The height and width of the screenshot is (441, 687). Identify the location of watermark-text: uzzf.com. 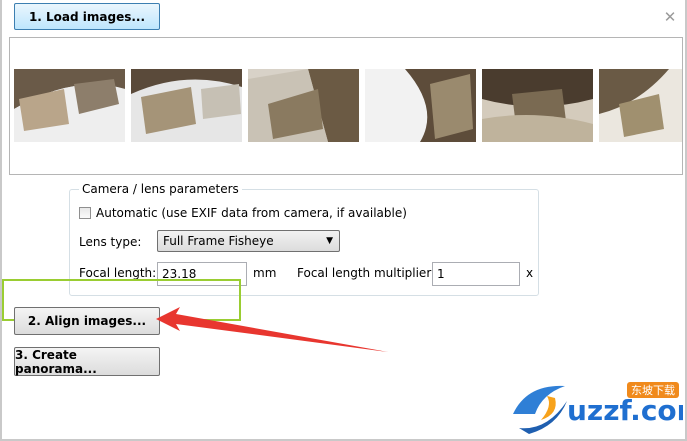
(625, 410).